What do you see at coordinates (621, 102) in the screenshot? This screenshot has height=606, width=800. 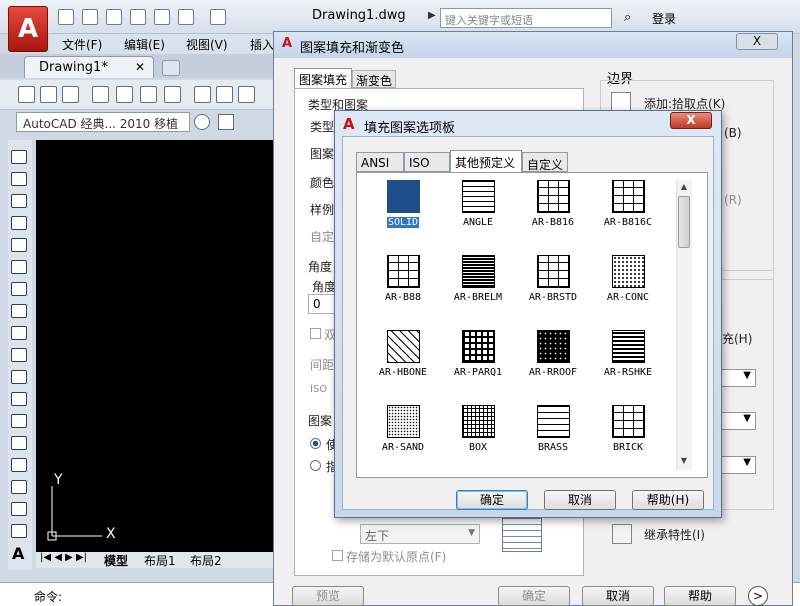 I see `add-pick-point-icon` at bounding box center [621, 102].